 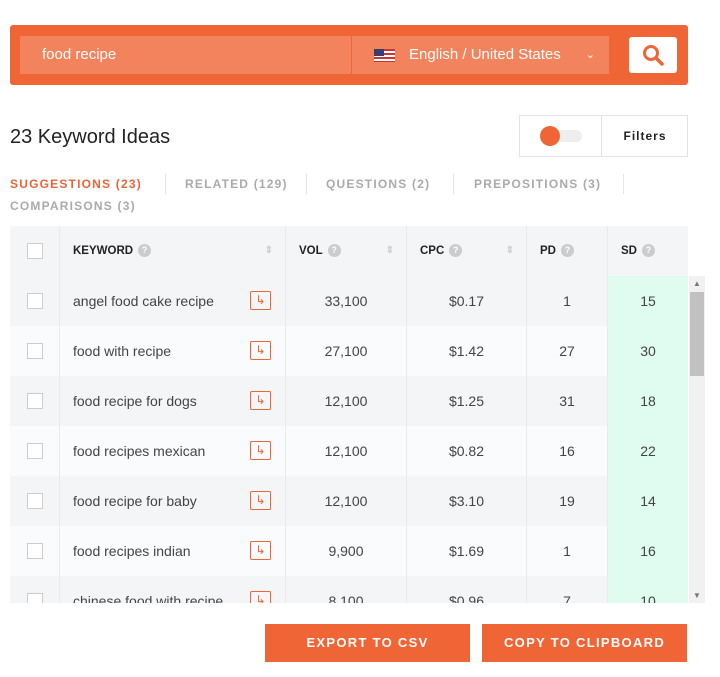 I want to click on sd-cell: 15, so click(x=648, y=301).